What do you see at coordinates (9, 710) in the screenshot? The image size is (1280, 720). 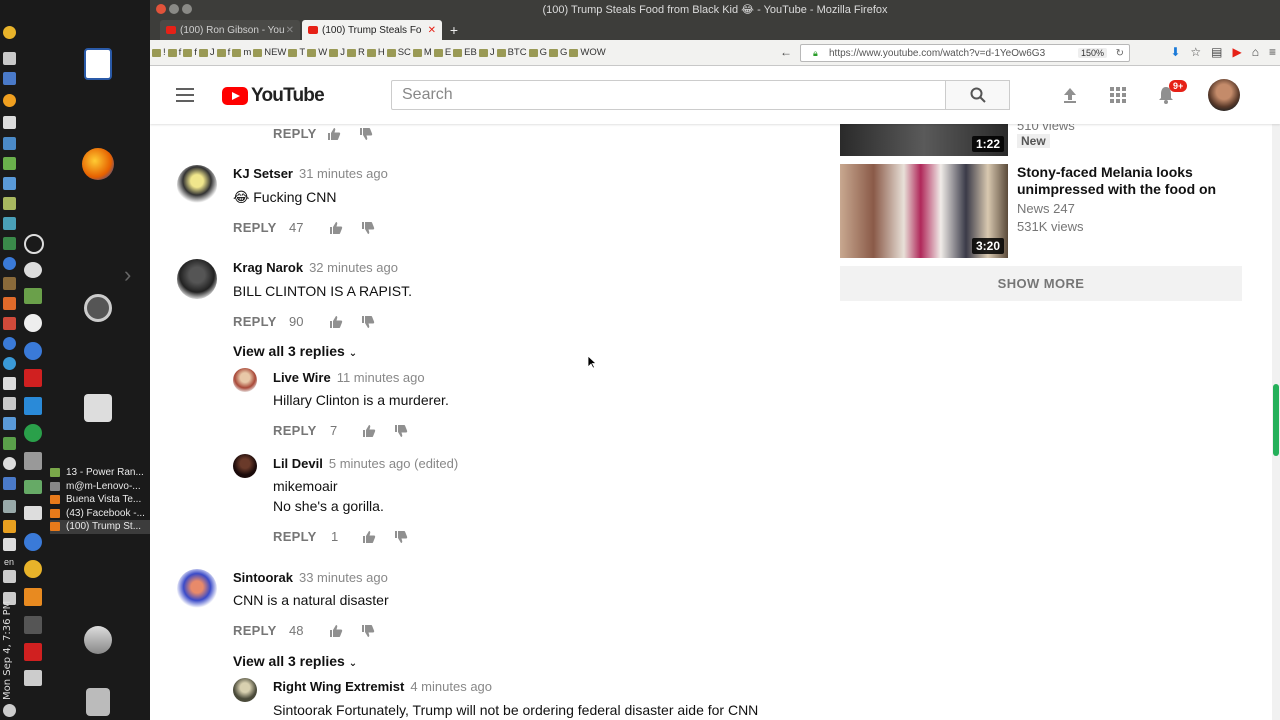 I see `power-icon` at bounding box center [9, 710].